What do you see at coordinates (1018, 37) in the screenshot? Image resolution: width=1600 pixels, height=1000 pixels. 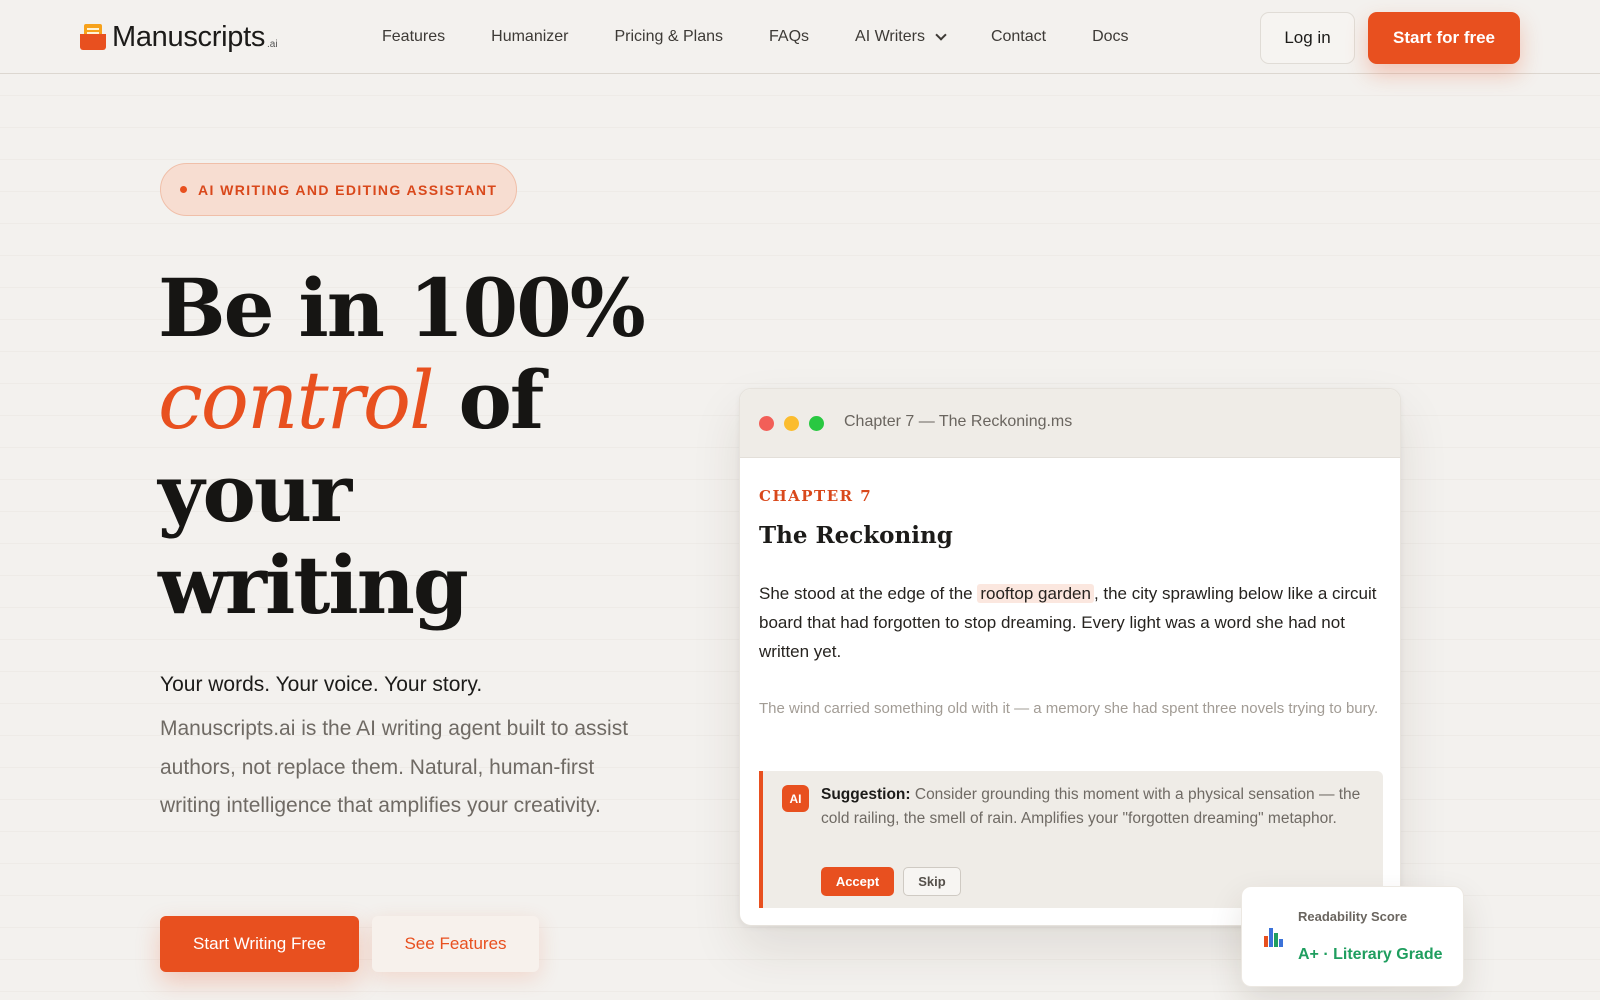 I see `nav-link-contact: Contact` at bounding box center [1018, 37].